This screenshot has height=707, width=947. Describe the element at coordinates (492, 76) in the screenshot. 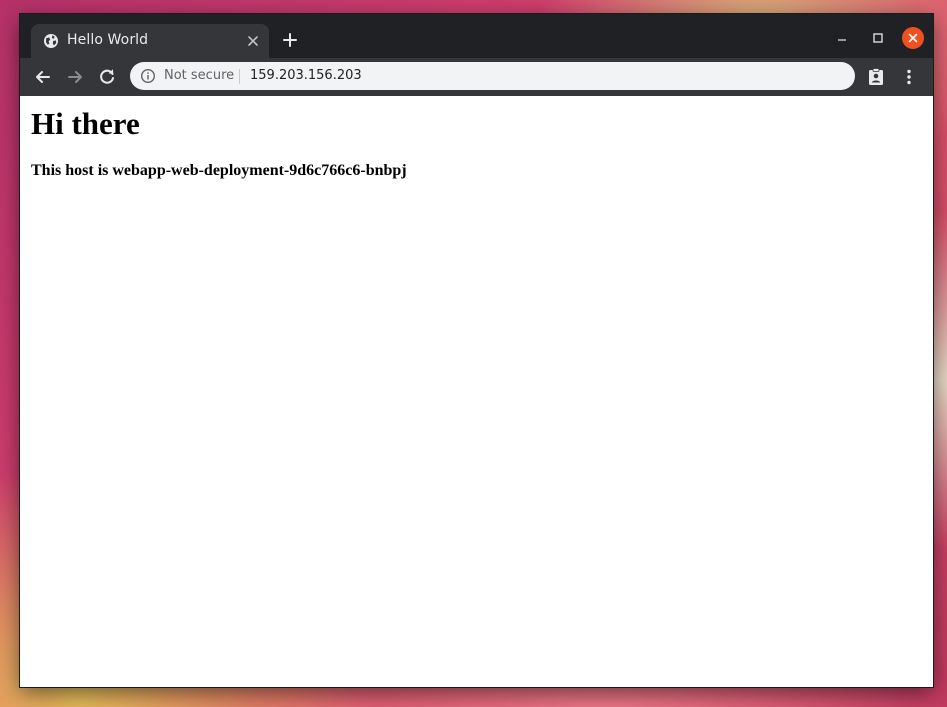

I see `address-bar: Not secure 159.203.156.203` at that location.